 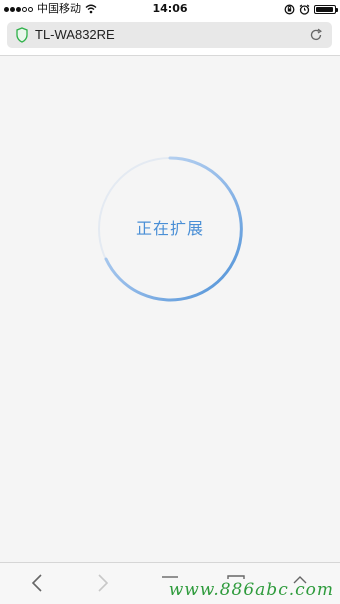 I want to click on progress-label: 正在扩展, so click(x=169, y=228).